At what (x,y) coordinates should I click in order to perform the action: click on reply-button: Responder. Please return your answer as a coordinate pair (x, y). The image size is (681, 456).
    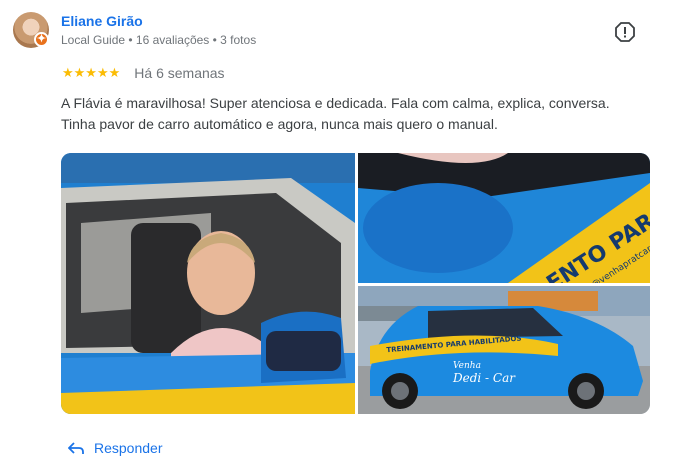
    Looking at the image, I should click on (115, 448).